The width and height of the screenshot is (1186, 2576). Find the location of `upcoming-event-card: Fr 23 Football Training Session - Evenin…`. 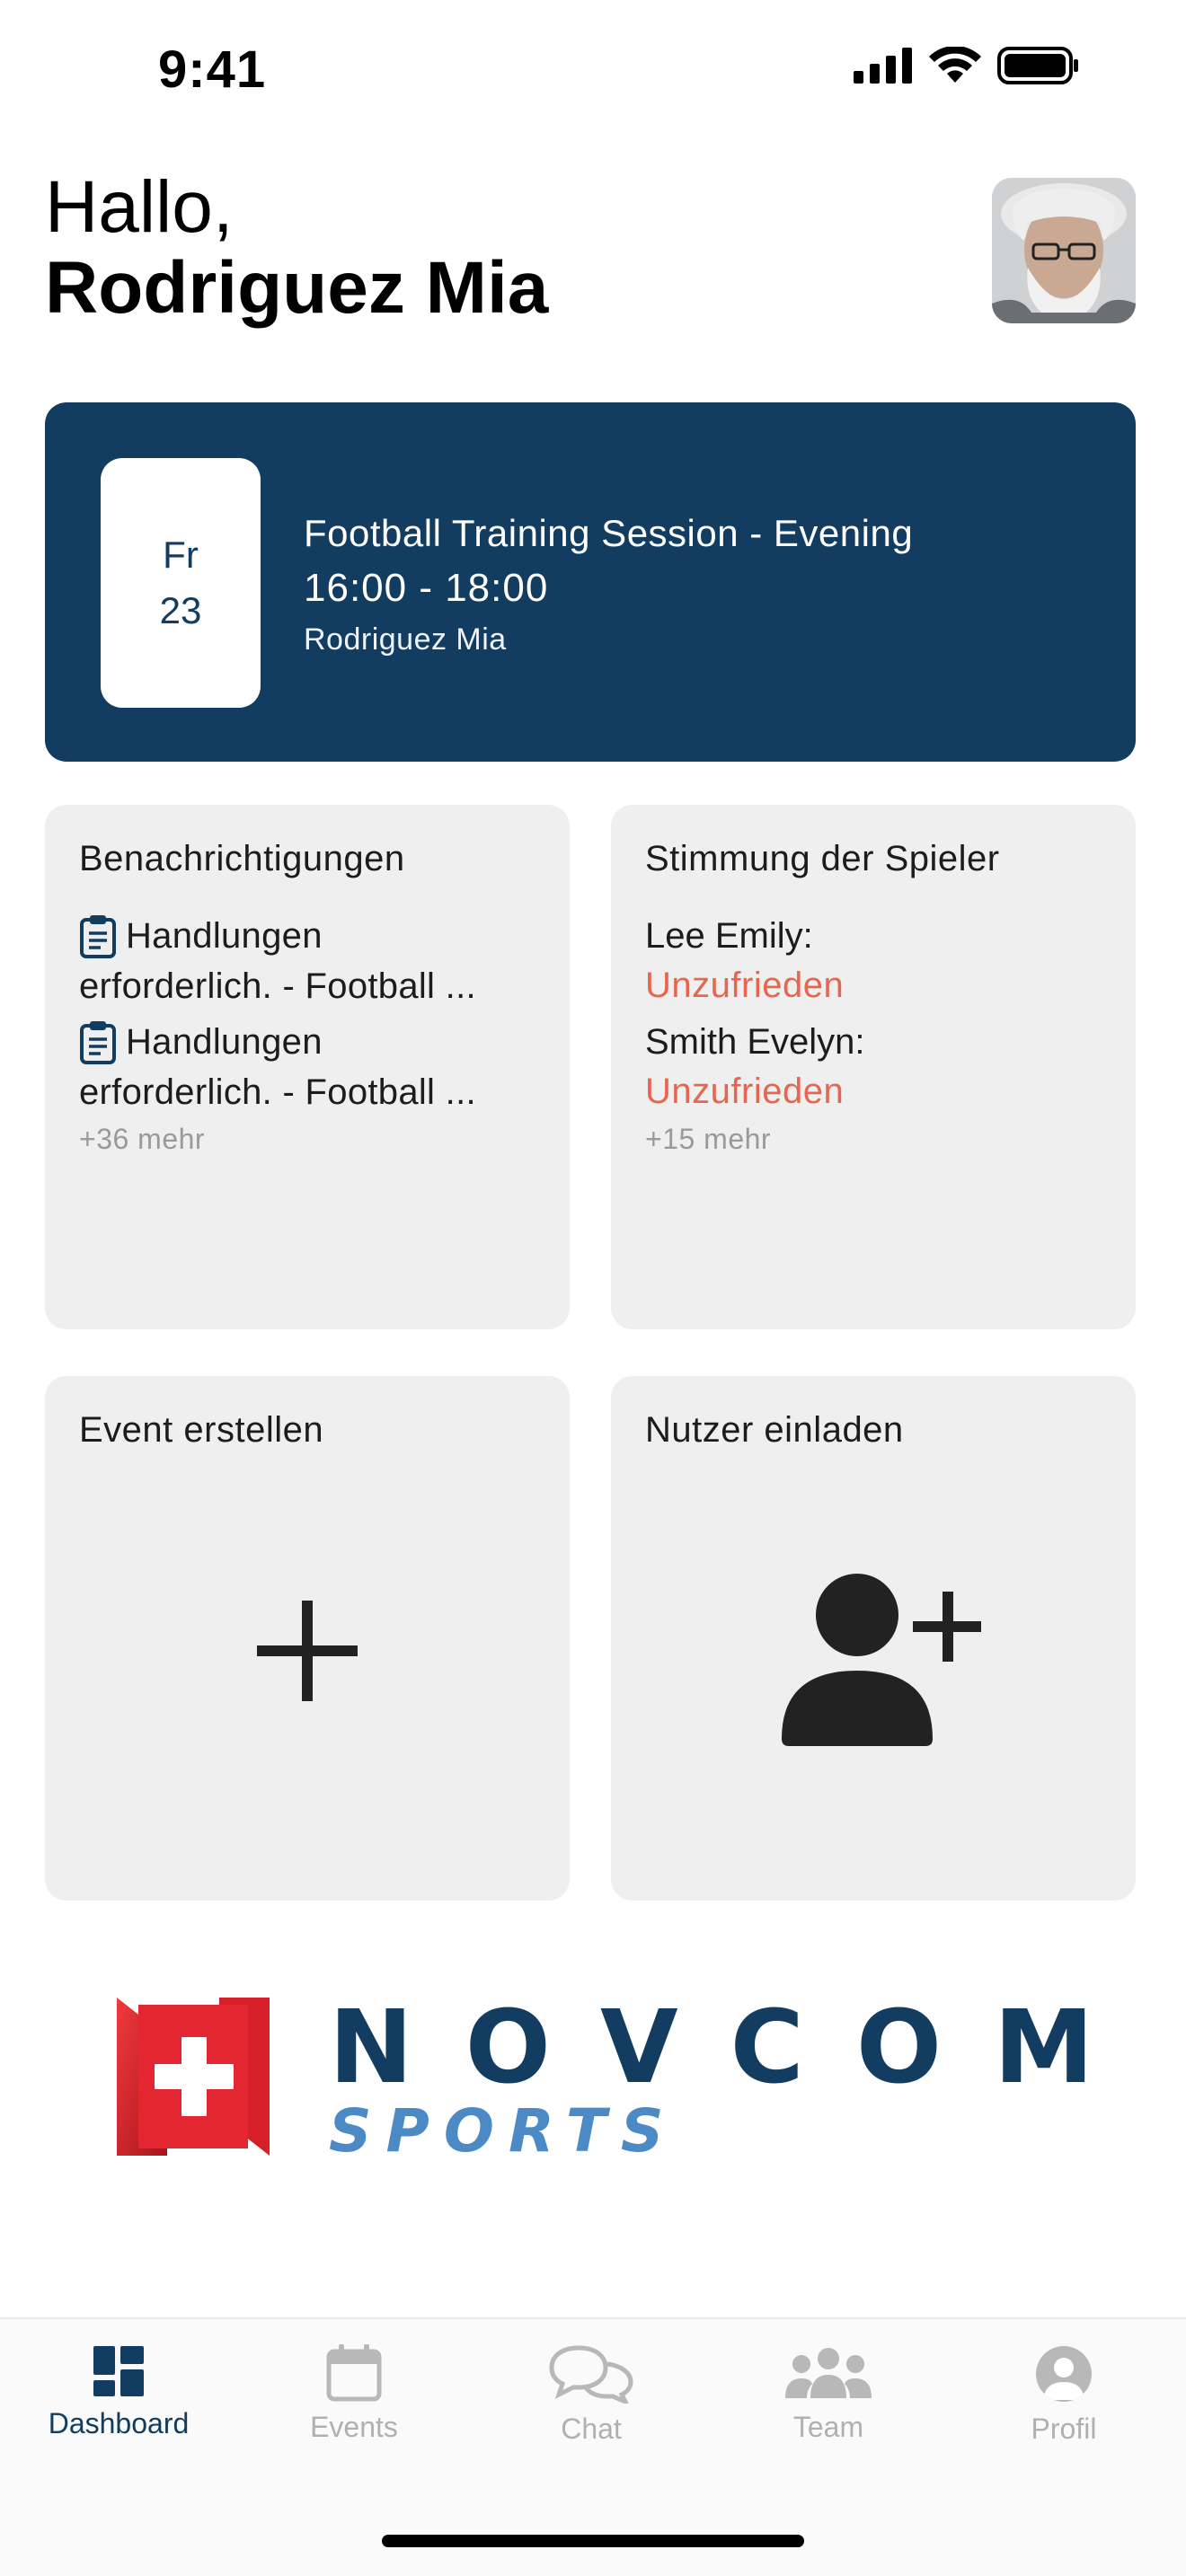

upcoming-event-card: Fr 23 Football Training Session - Evenin… is located at coordinates (590, 582).